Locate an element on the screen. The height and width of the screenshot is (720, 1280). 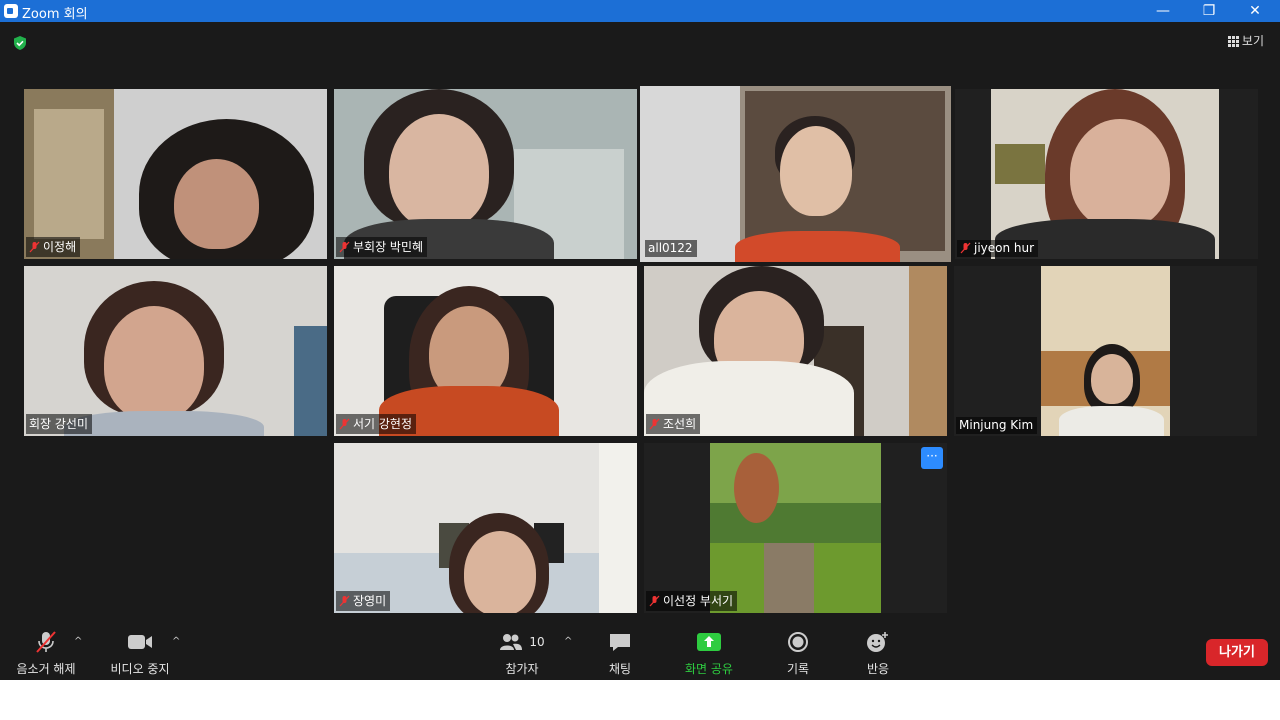
participant-name: 서기 강현정 is located at coordinates (383, 424).